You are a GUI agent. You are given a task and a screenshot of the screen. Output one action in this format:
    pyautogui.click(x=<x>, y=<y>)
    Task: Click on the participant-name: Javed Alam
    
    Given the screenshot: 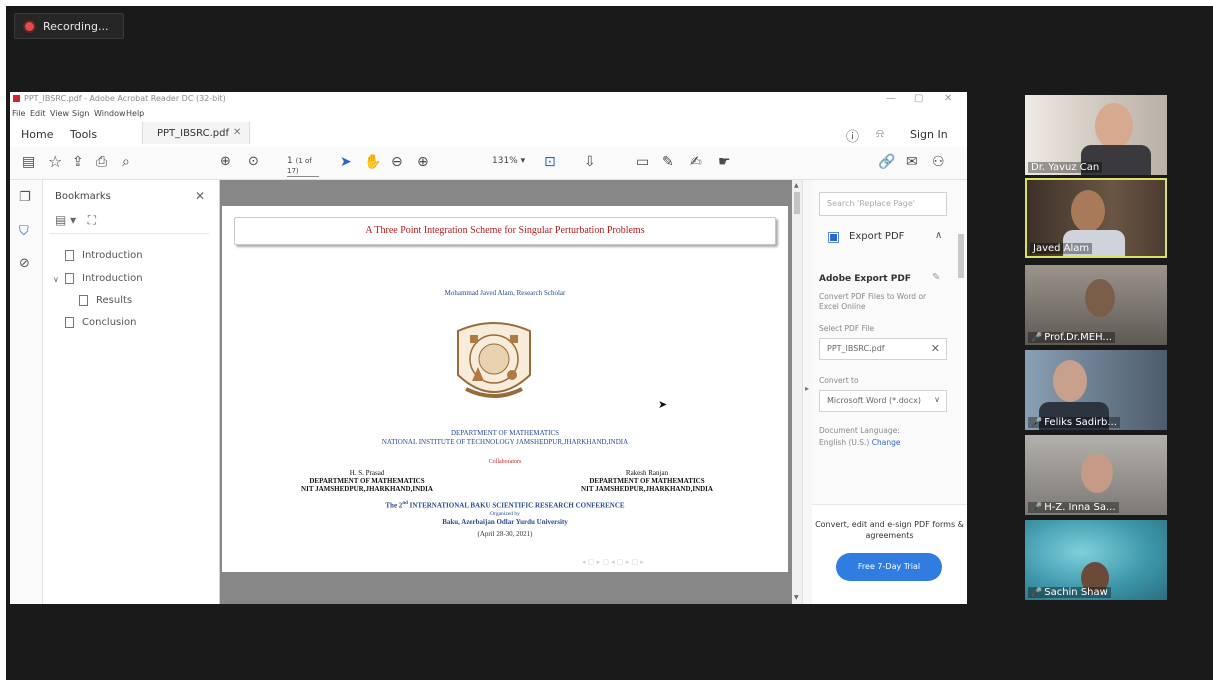 What is the action you would take?
    pyautogui.click(x=1061, y=248)
    